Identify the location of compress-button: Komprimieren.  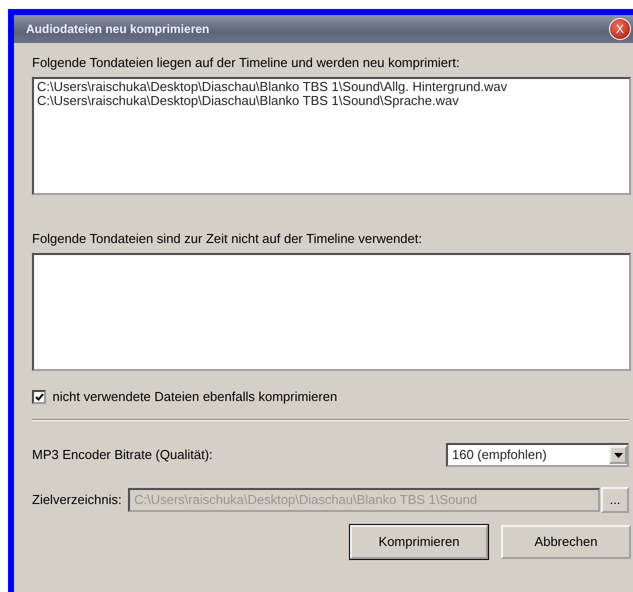
(419, 542).